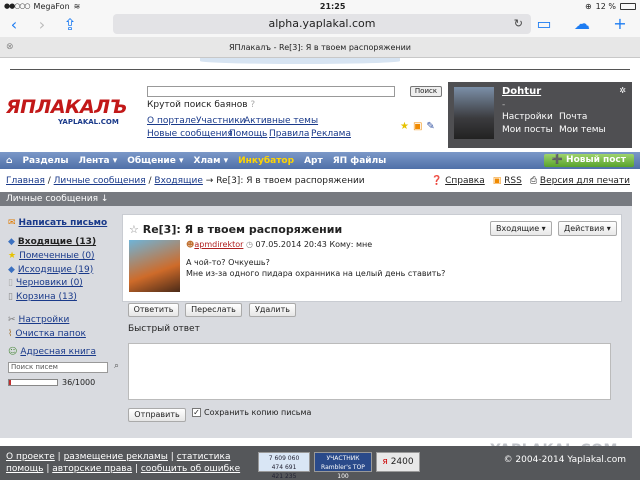 This screenshot has height=481, width=640. Describe the element at coordinates (218, 244) in the screenshot. I see `author-link: apmdirektor` at that location.